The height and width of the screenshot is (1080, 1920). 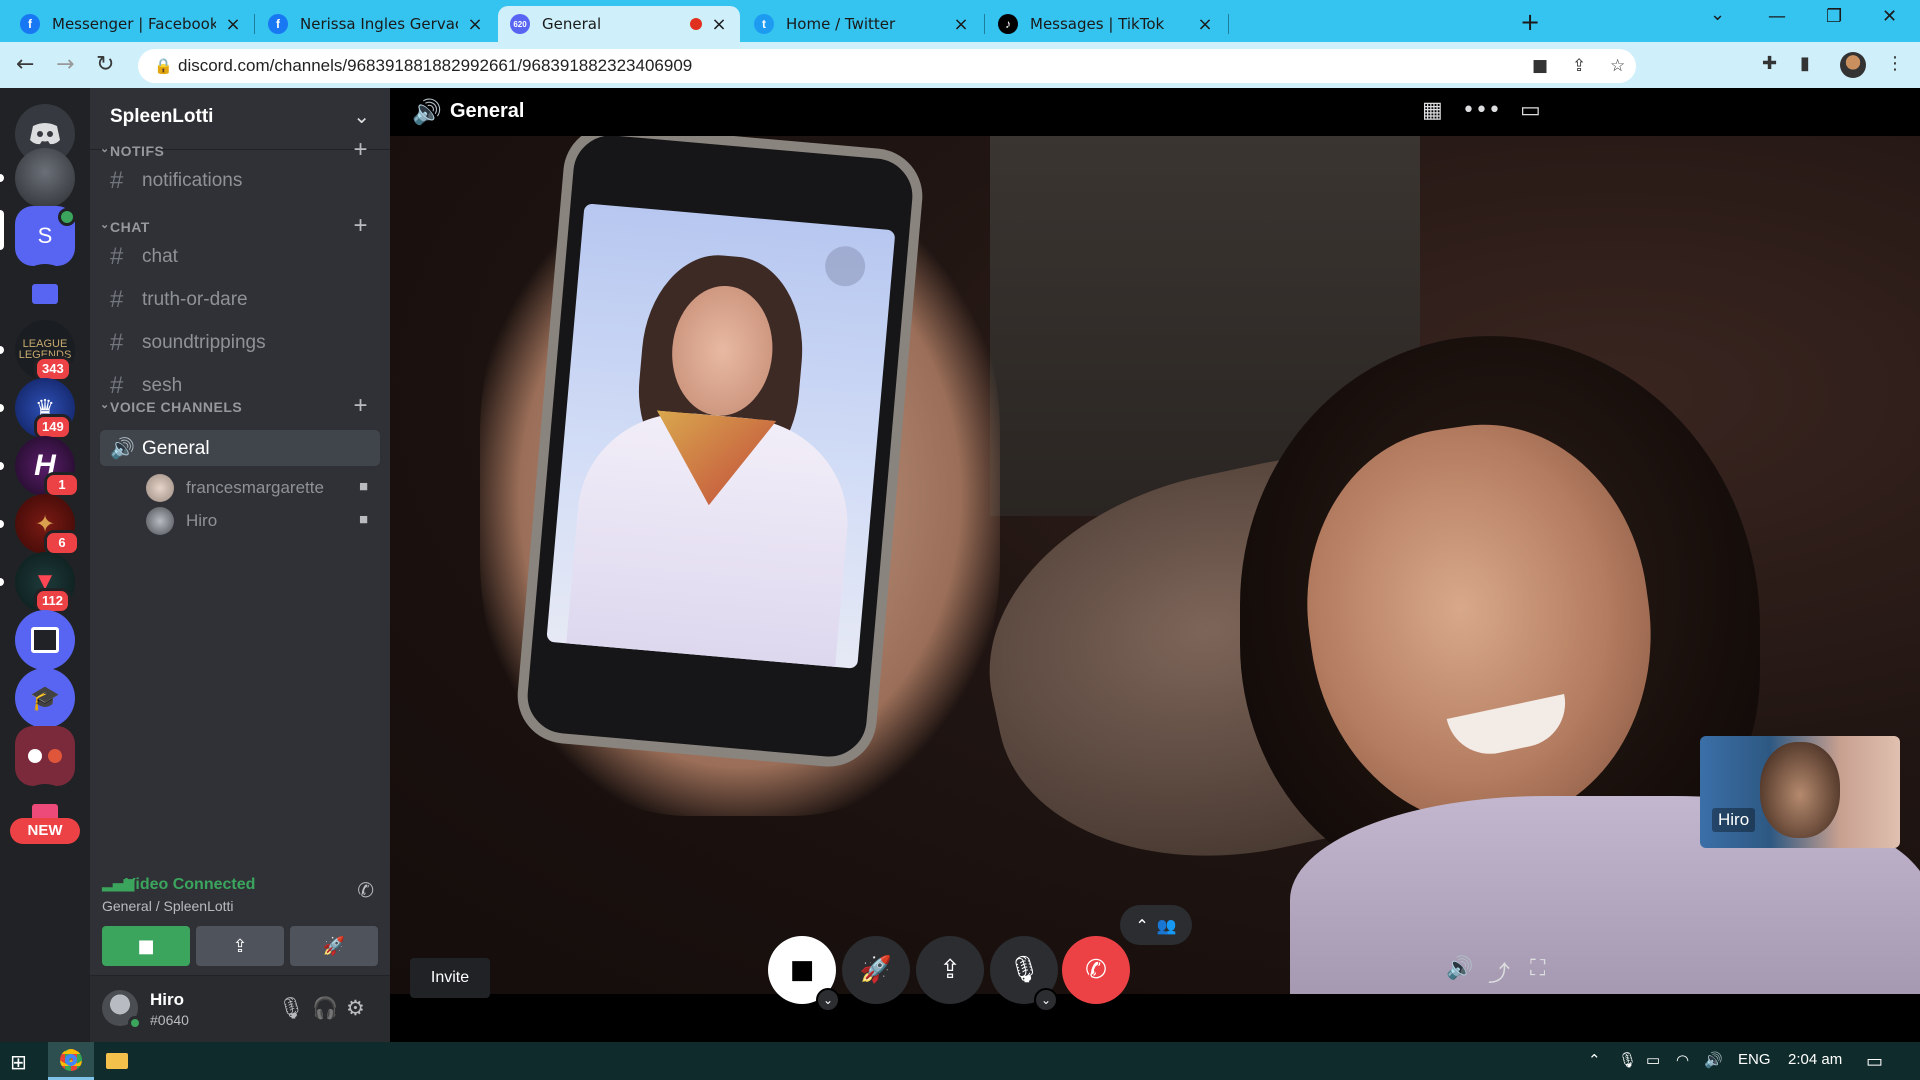 I want to click on new-badge: NEW, so click(x=45, y=831).